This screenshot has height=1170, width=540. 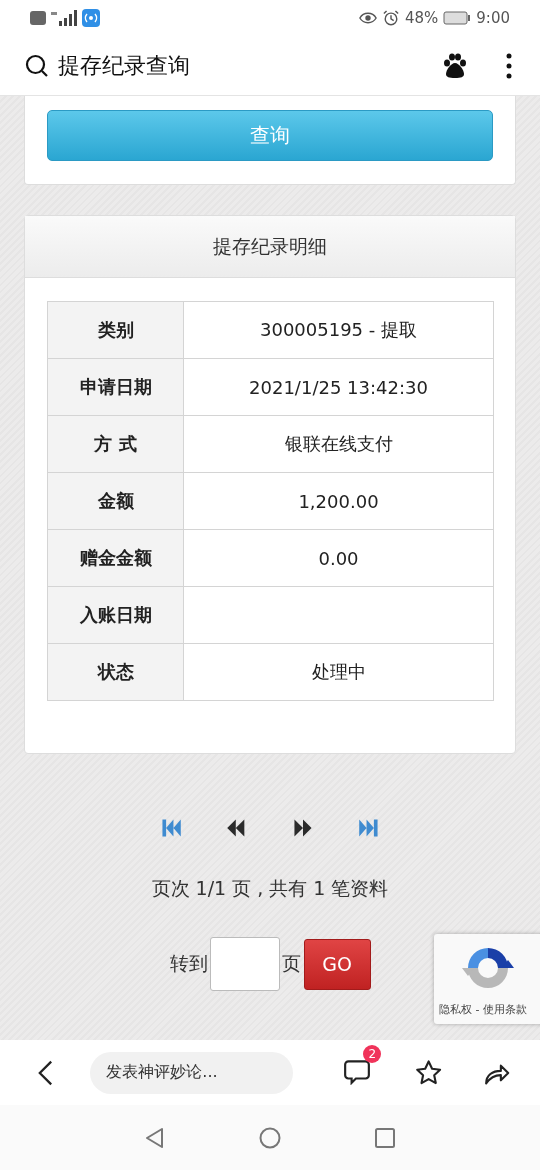 What do you see at coordinates (493, 18) in the screenshot?
I see `clock: 9:00` at bounding box center [493, 18].